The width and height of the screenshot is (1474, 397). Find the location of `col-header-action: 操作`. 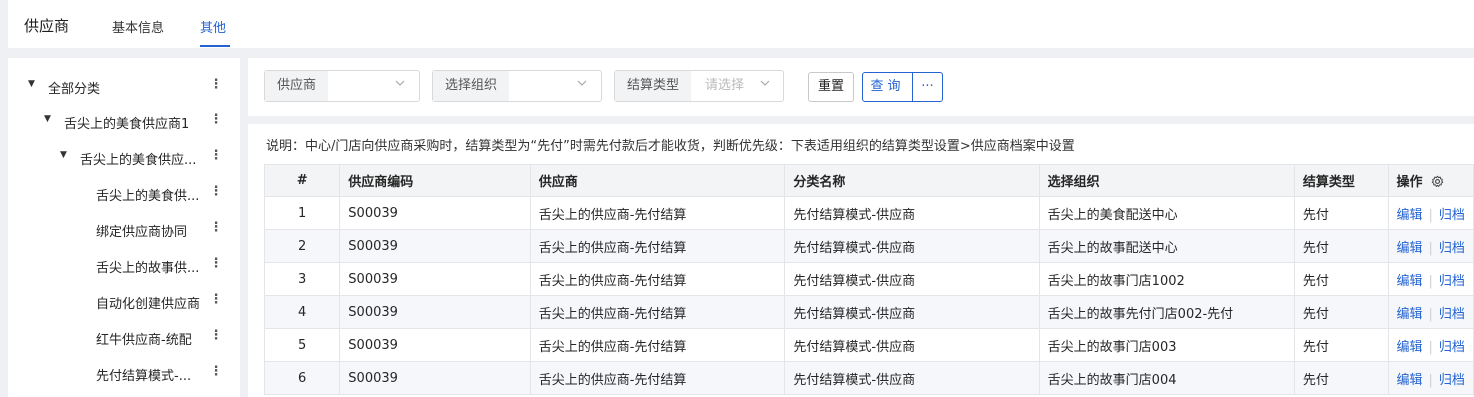

col-header-action: 操作 is located at coordinates (1430, 180).